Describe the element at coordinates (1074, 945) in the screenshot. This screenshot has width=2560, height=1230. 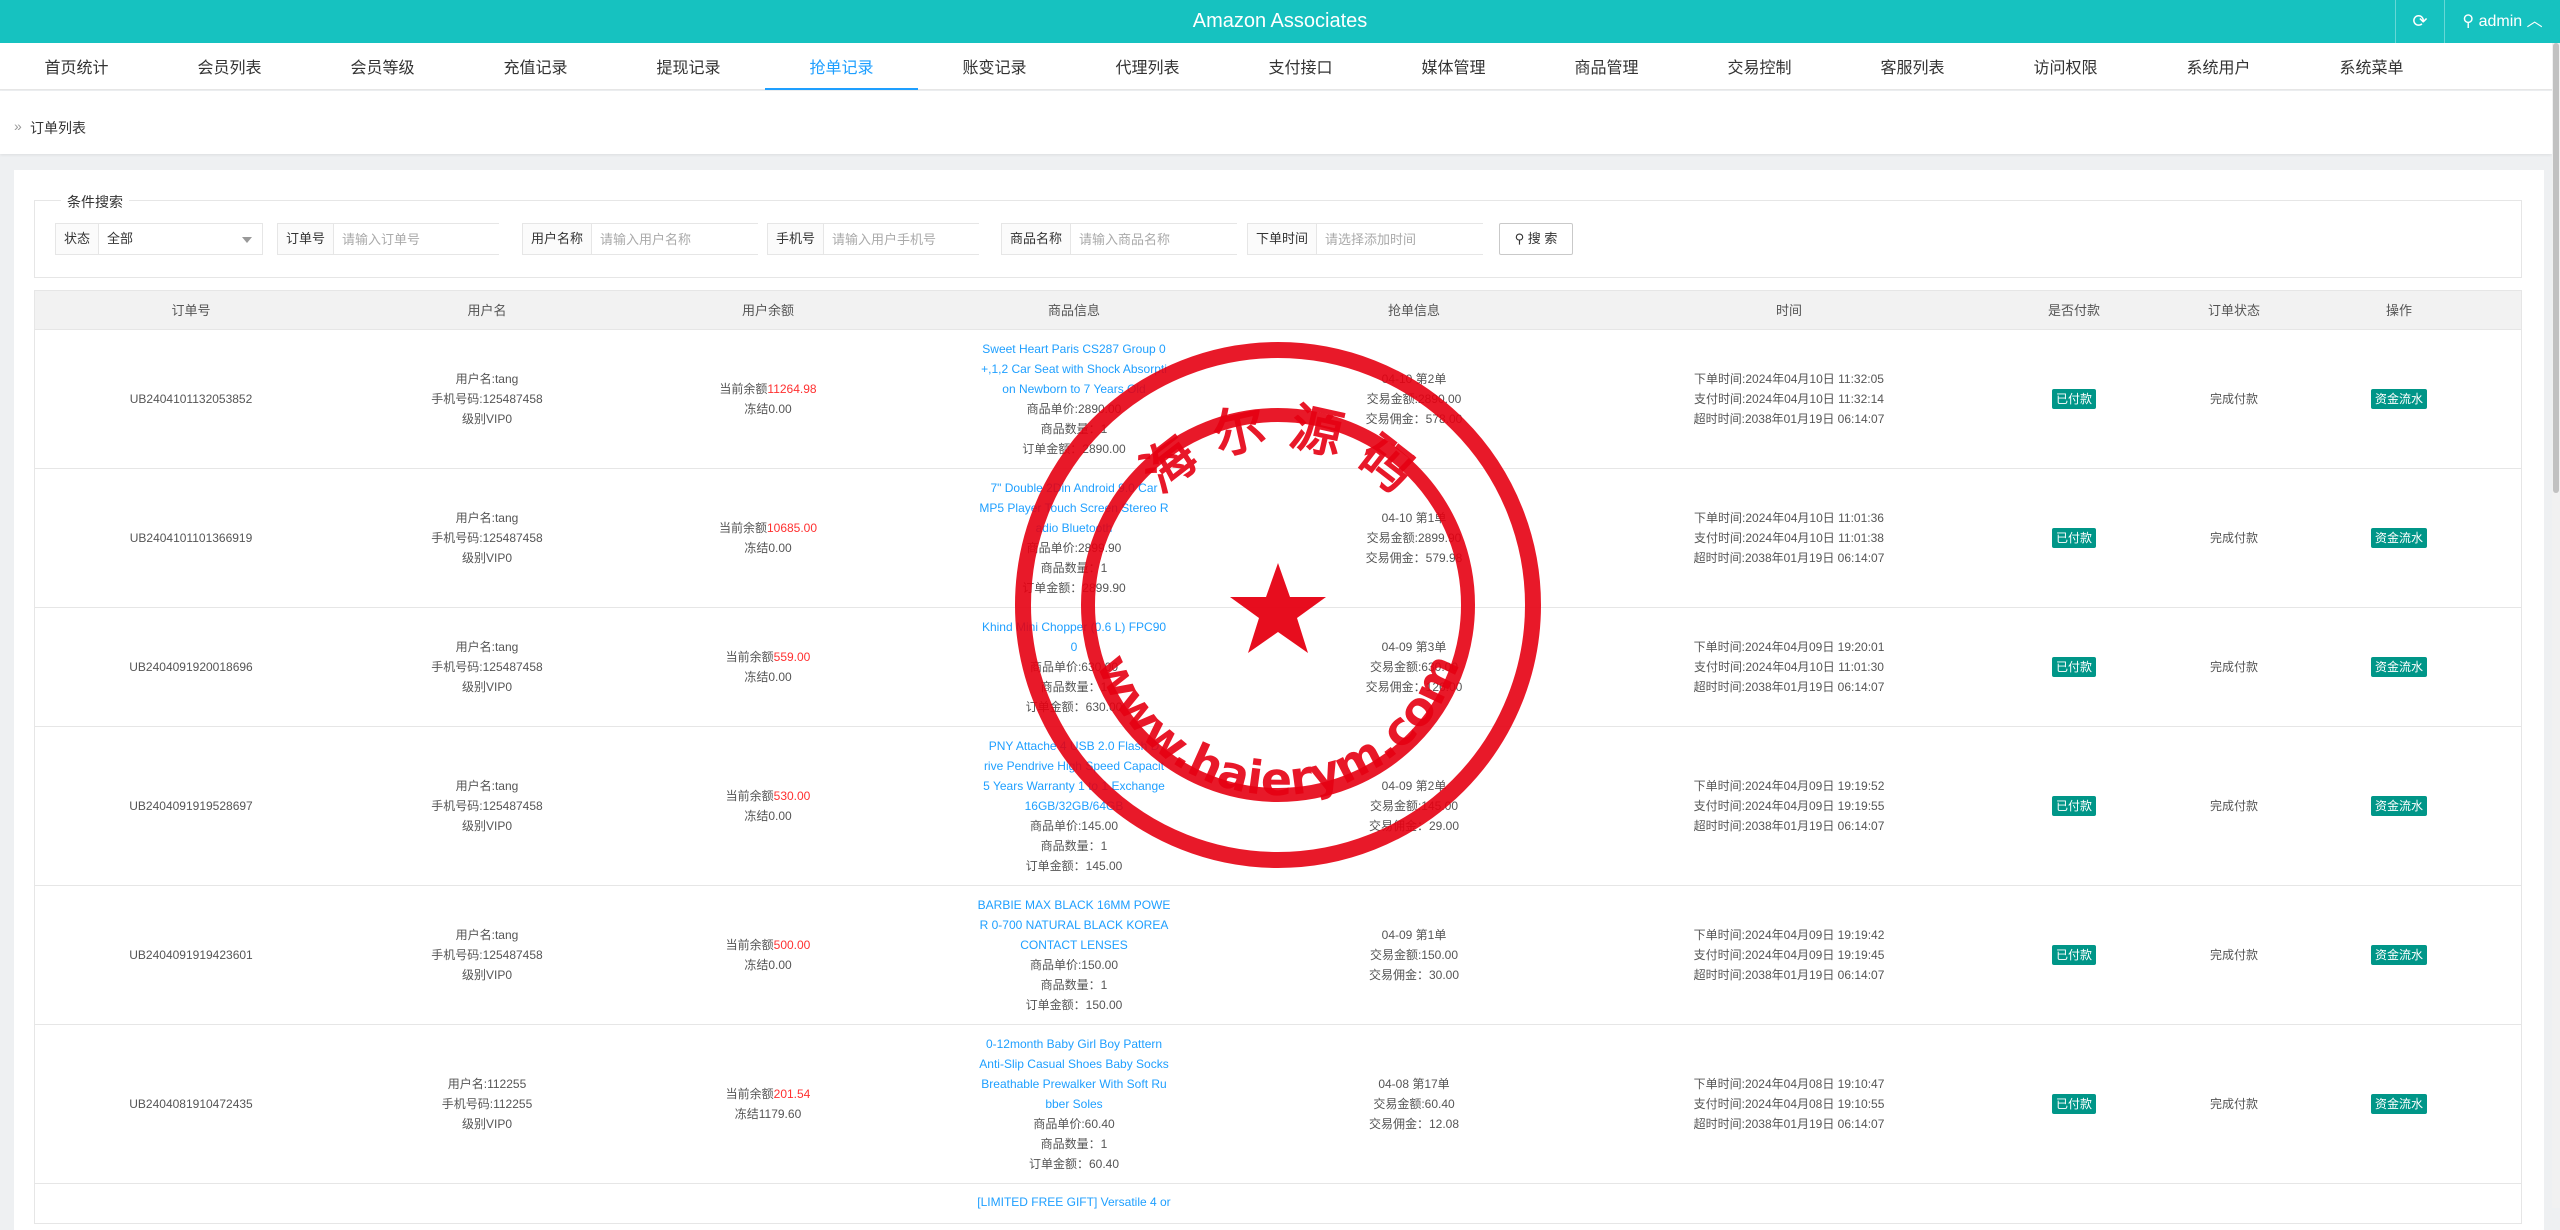
I see `product-name-line: CONTACT LENSES` at that location.